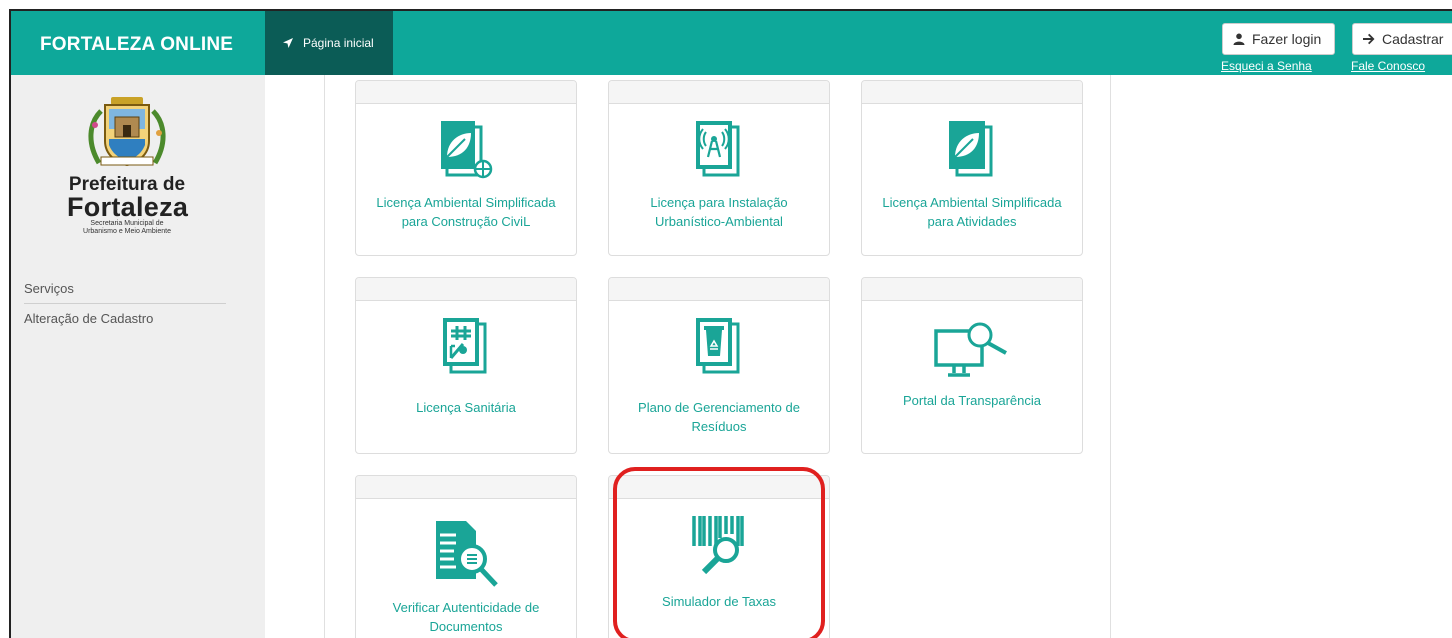  What do you see at coordinates (1388, 66) in the screenshot?
I see `contact-link: Fale Conosco` at bounding box center [1388, 66].